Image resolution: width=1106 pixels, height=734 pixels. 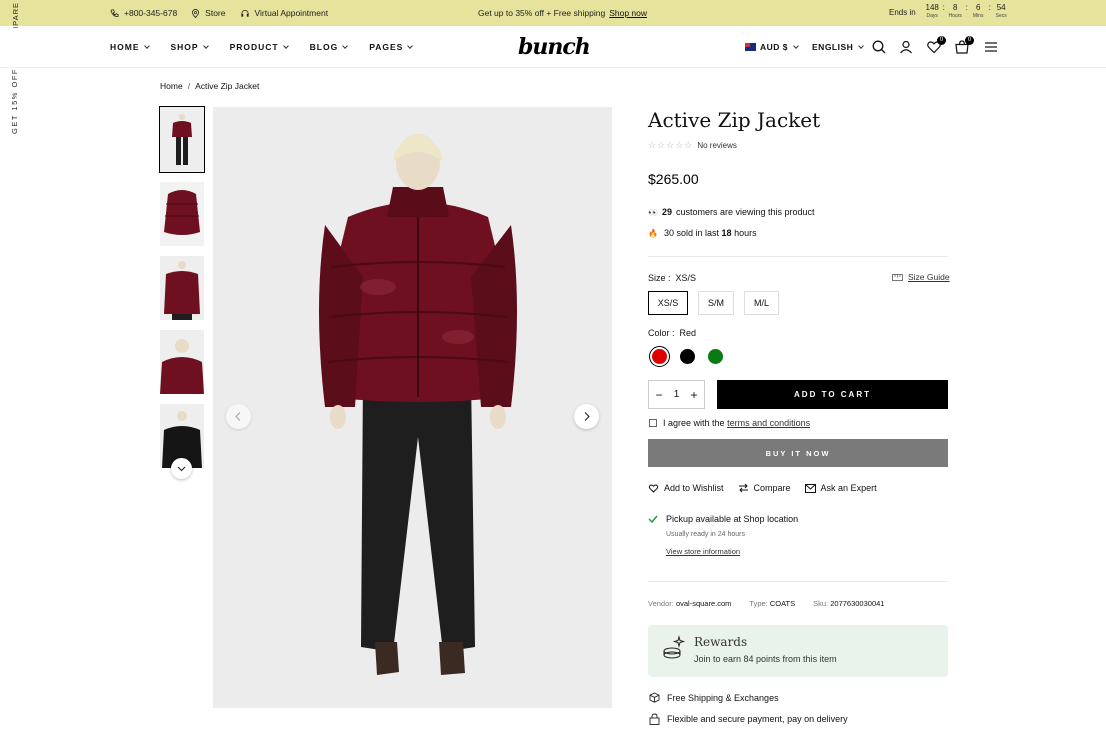 What do you see at coordinates (244, 13) in the screenshot?
I see `headphones-icon` at bounding box center [244, 13].